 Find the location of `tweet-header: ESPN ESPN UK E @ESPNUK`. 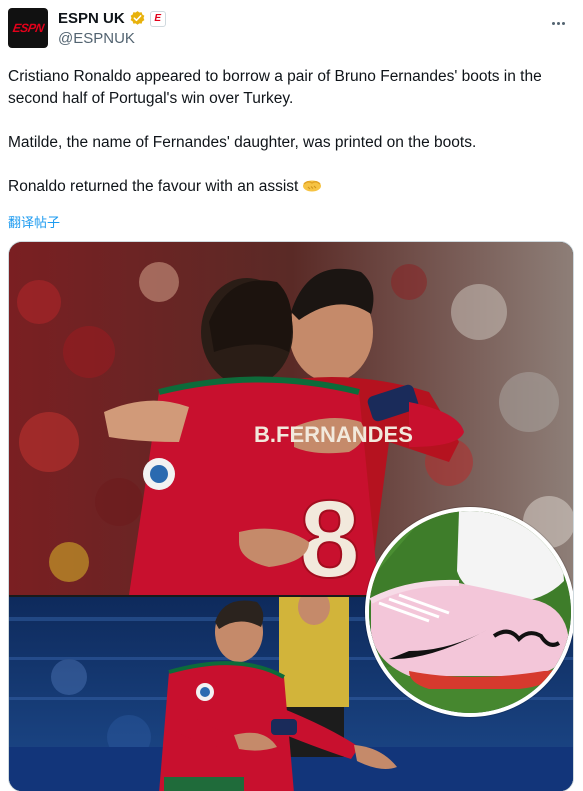

tweet-header: ESPN ESPN UK E @ESPNUK is located at coordinates (291, 30).